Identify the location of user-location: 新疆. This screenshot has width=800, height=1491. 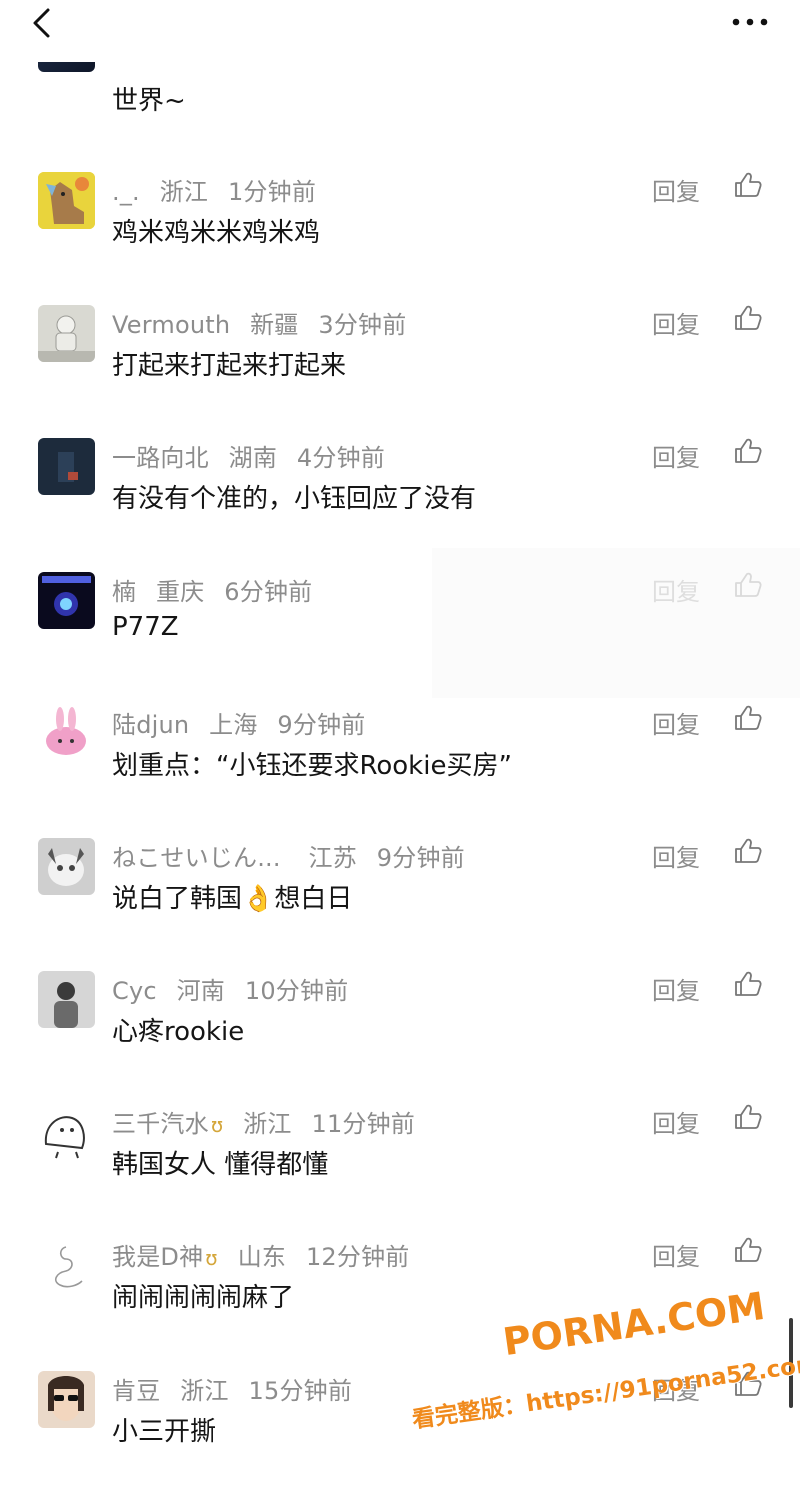
(274, 325).